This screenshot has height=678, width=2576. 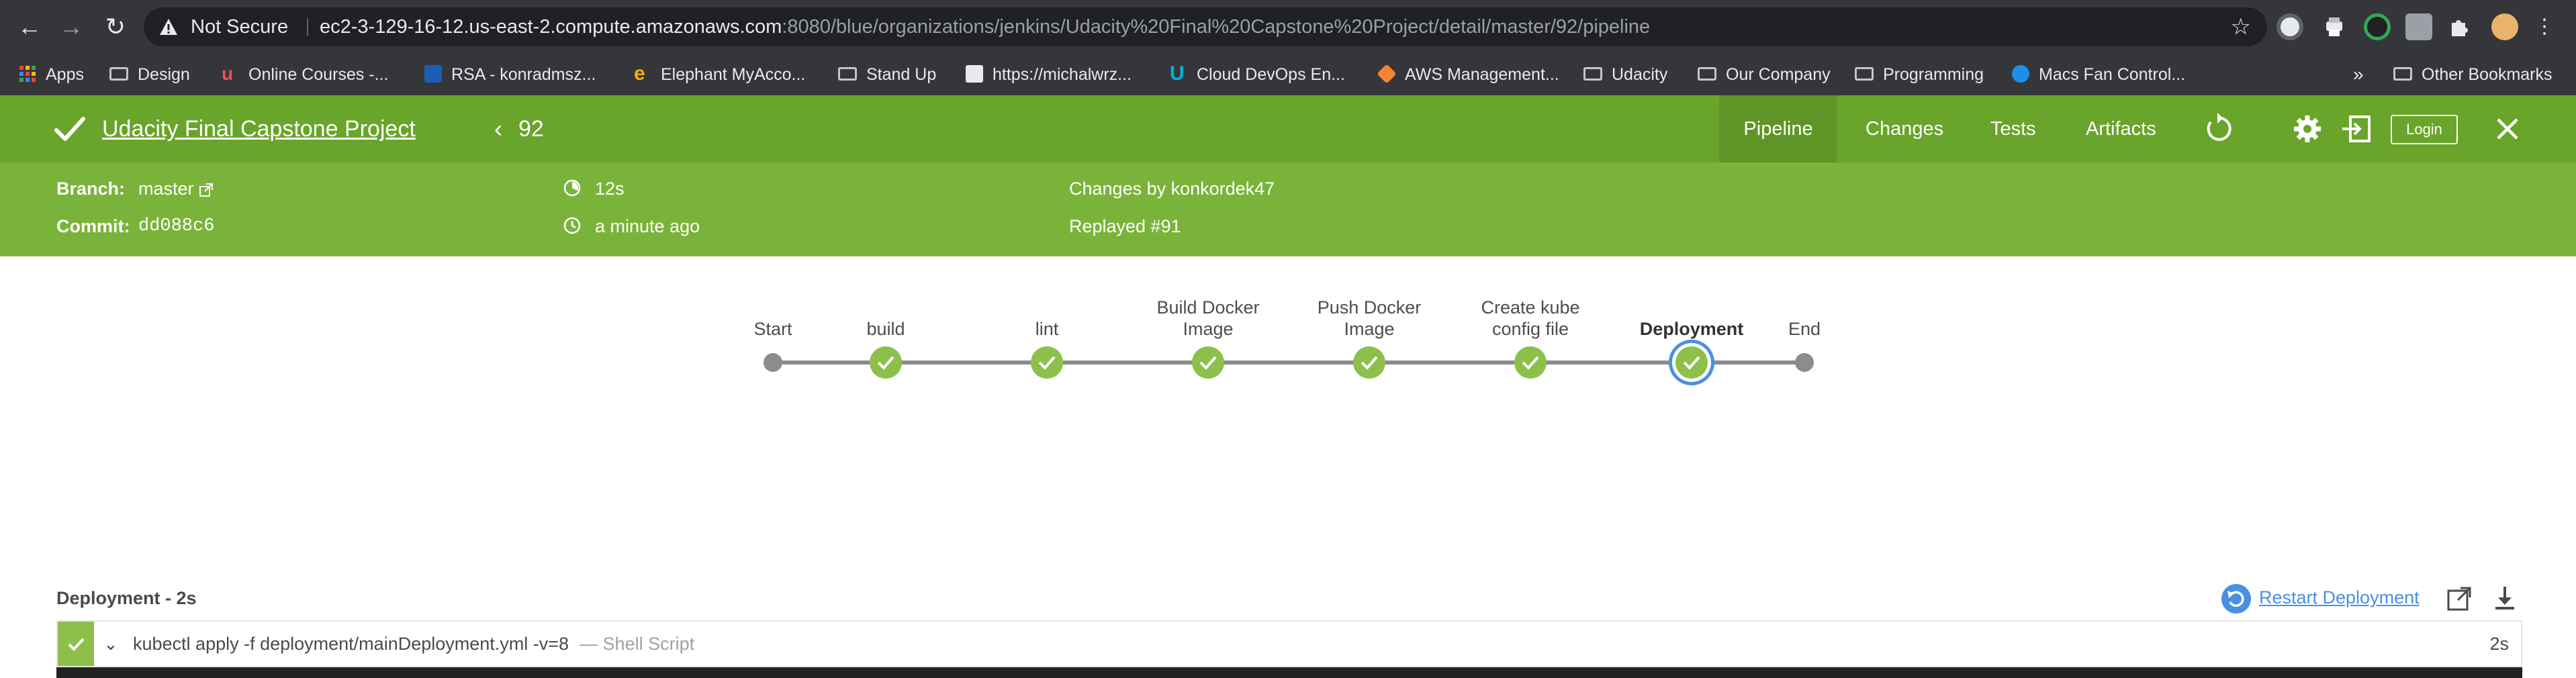 I want to click on commit-row: Commit: dd088c6, so click(x=135, y=226).